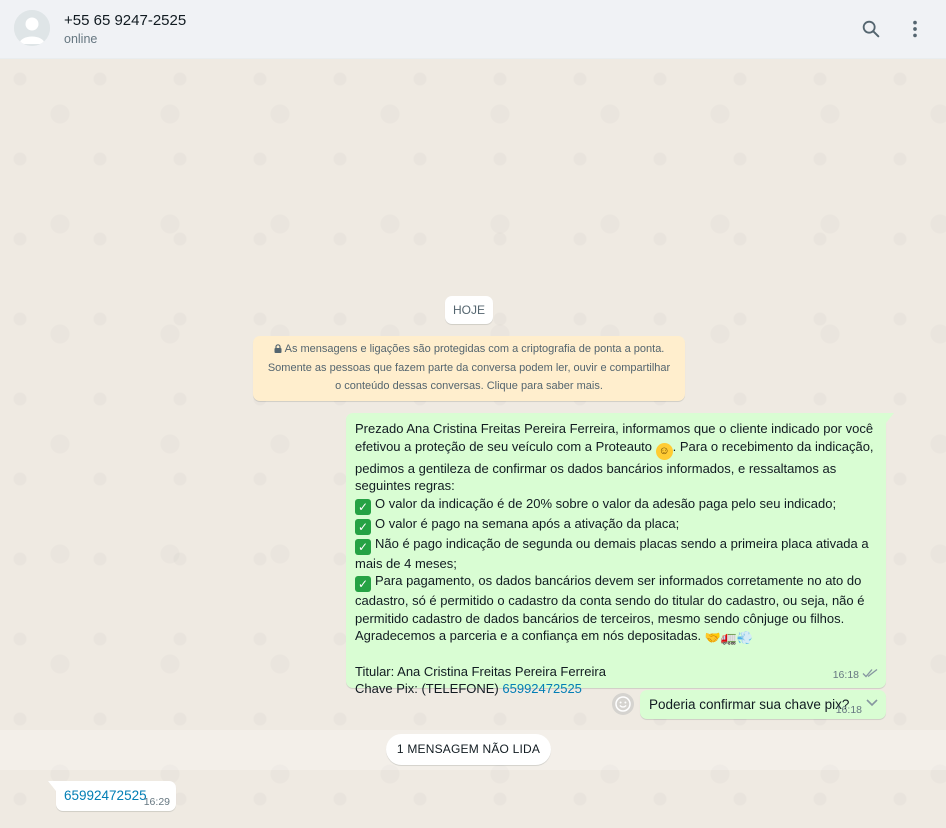  I want to click on incoming-phone-link: 65992472525, so click(105, 795).